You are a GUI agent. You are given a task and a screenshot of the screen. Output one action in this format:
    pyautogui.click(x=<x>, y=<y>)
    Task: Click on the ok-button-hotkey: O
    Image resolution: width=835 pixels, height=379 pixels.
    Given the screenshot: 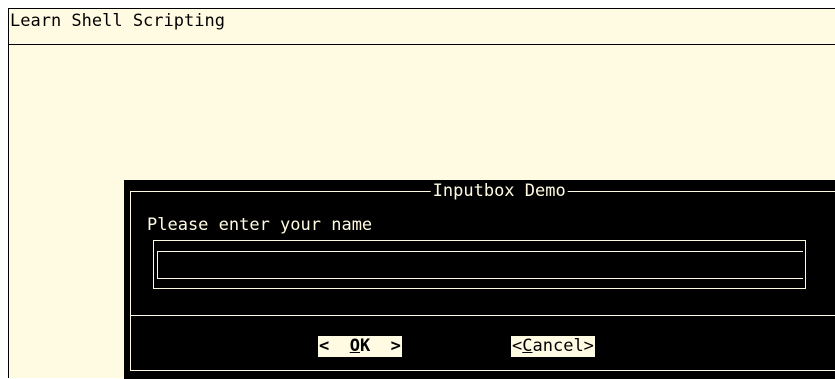 What is the action you would take?
    pyautogui.click(x=354, y=346)
    